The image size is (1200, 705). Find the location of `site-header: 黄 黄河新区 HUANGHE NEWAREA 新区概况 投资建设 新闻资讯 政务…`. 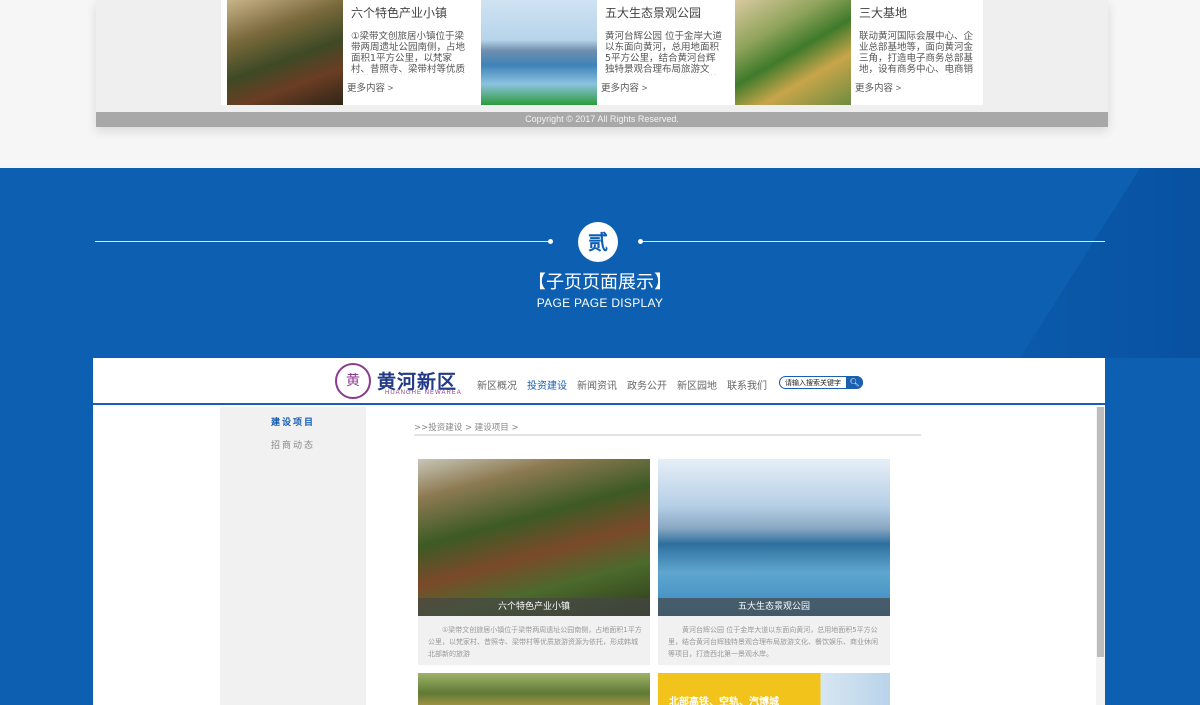

site-header: 黄 黄河新区 HUANGHE NEWAREA 新区概况 投资建设 新闻资讯 政务… is located at coordinates (599, 381).